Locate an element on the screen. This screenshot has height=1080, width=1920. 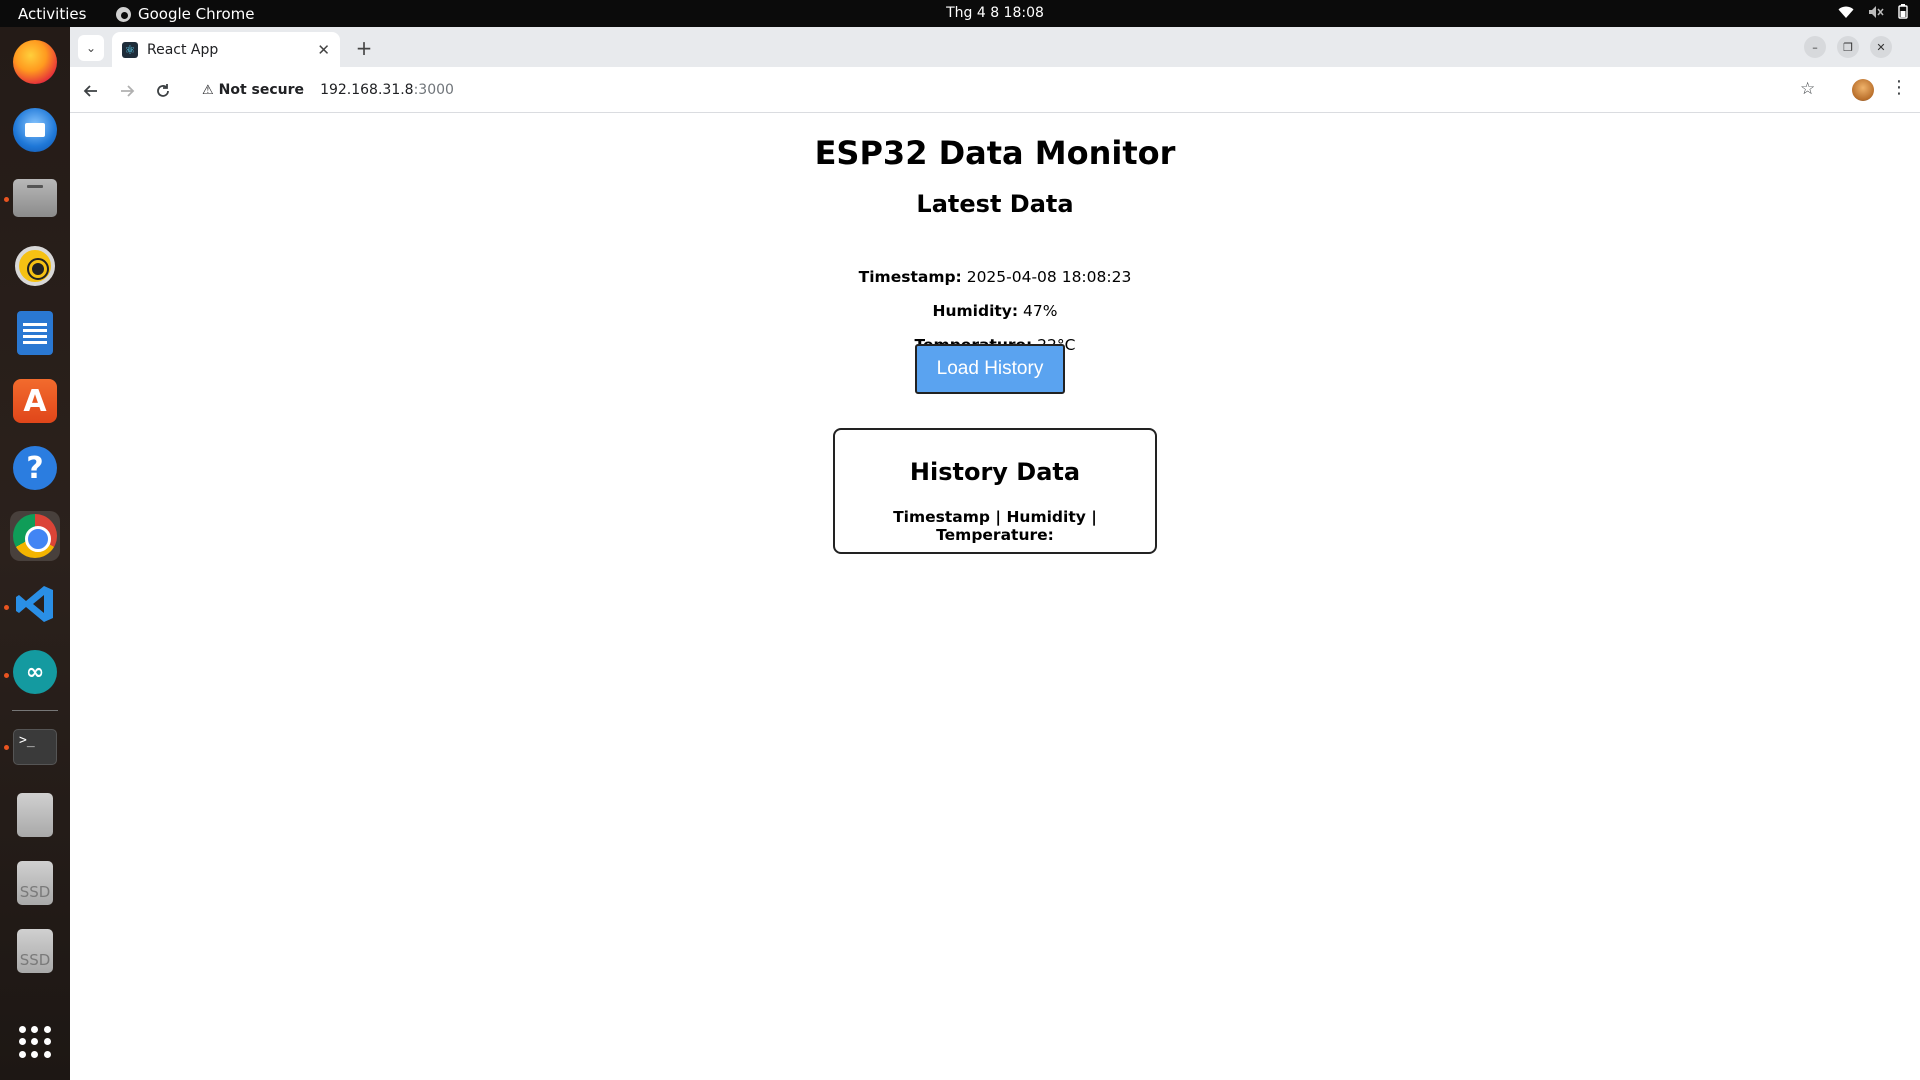
forward-button is located at coordinates (127, 91).